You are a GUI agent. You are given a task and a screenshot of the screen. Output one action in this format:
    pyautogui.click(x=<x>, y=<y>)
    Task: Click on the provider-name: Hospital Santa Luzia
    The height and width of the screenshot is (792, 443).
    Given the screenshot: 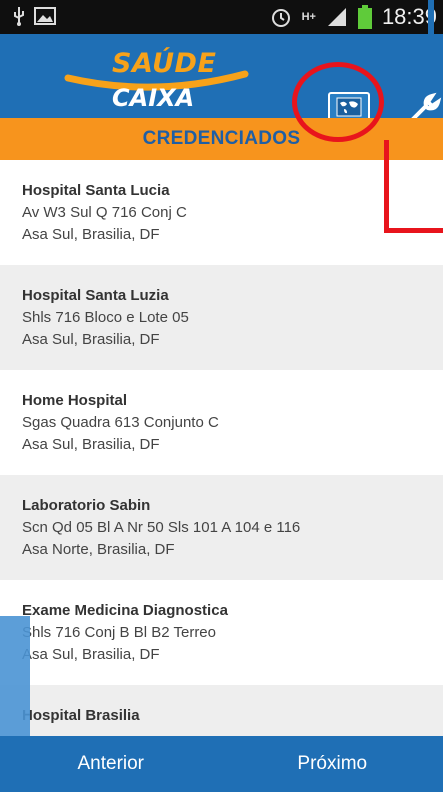 What is the action you would take?
    pyautogui.click(x=95, y=295)
    